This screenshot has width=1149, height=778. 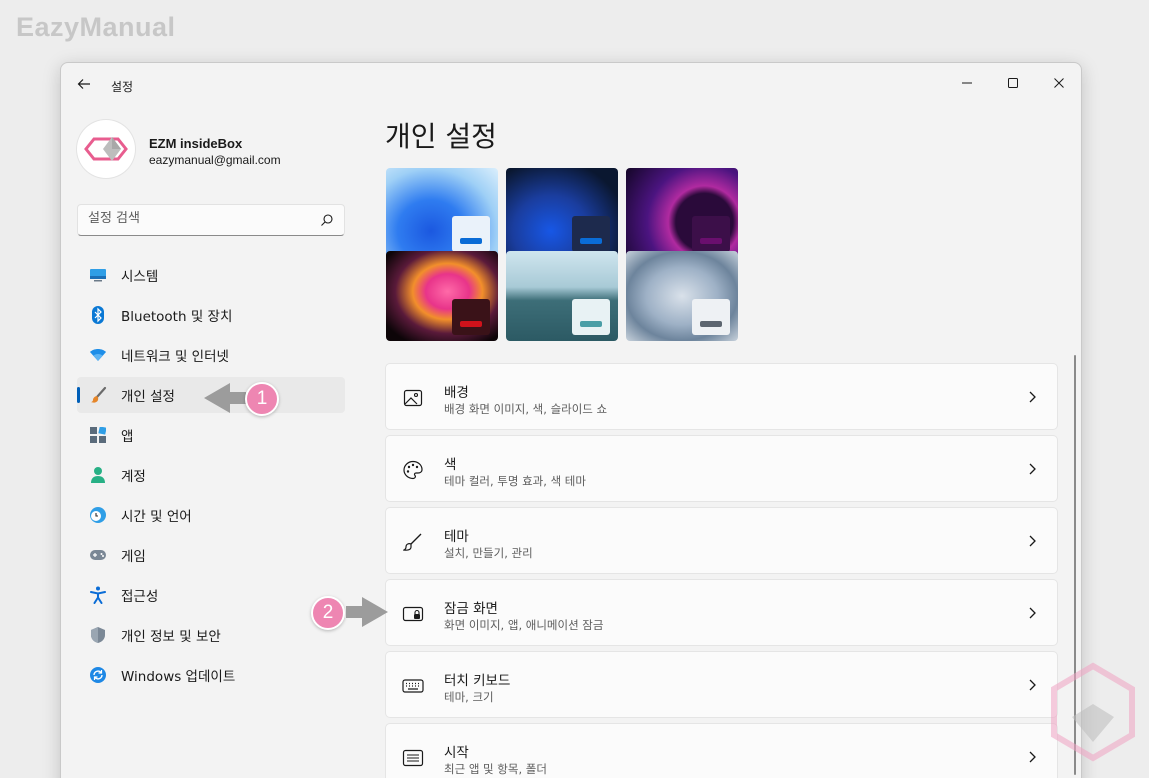 I want to click on globe-clock-icon, so click(x=98, y=515).